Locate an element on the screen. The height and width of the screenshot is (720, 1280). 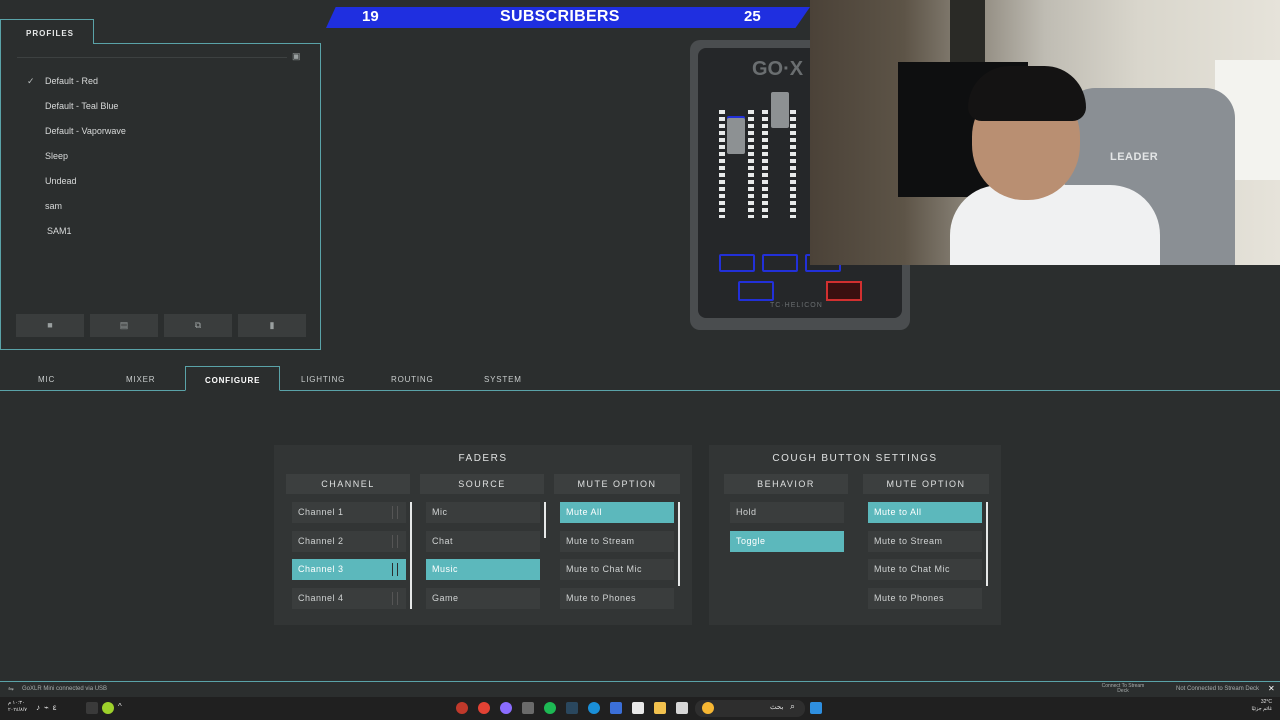
calendar-icon is located at coordinates (638, 708).